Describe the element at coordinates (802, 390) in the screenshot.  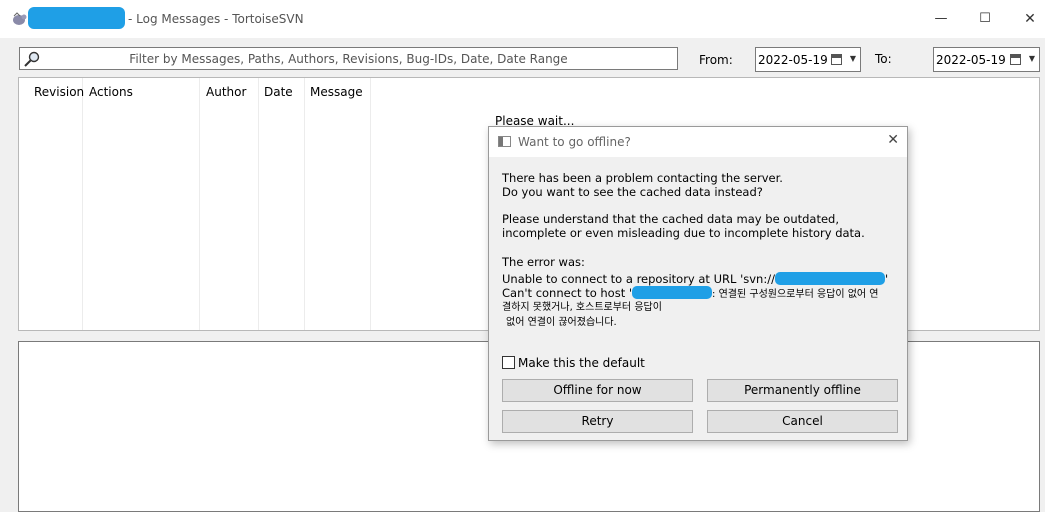
I see `permanently-offline-button: Permanently offline` at that location.